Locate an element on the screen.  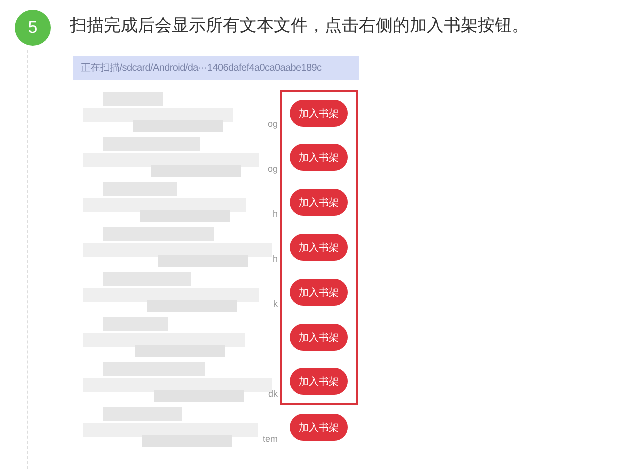
step-instruction: 扫描完成后会显示所有文本文件，点击右侧的加入书架按钮。 is located at coordinates (299, 26).